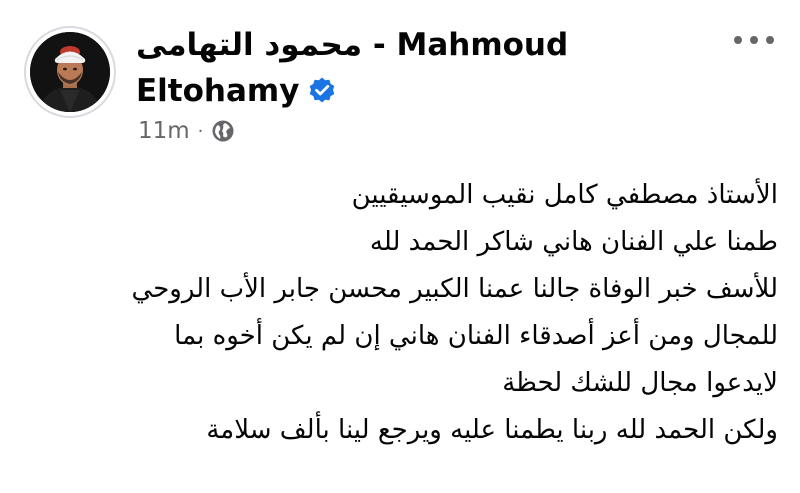 Image resolution: width=800 pixels, height=493 pixels. I want to click on author-name: محمود التهامى - Mahmoud Eltohamy, so click(352, 68).